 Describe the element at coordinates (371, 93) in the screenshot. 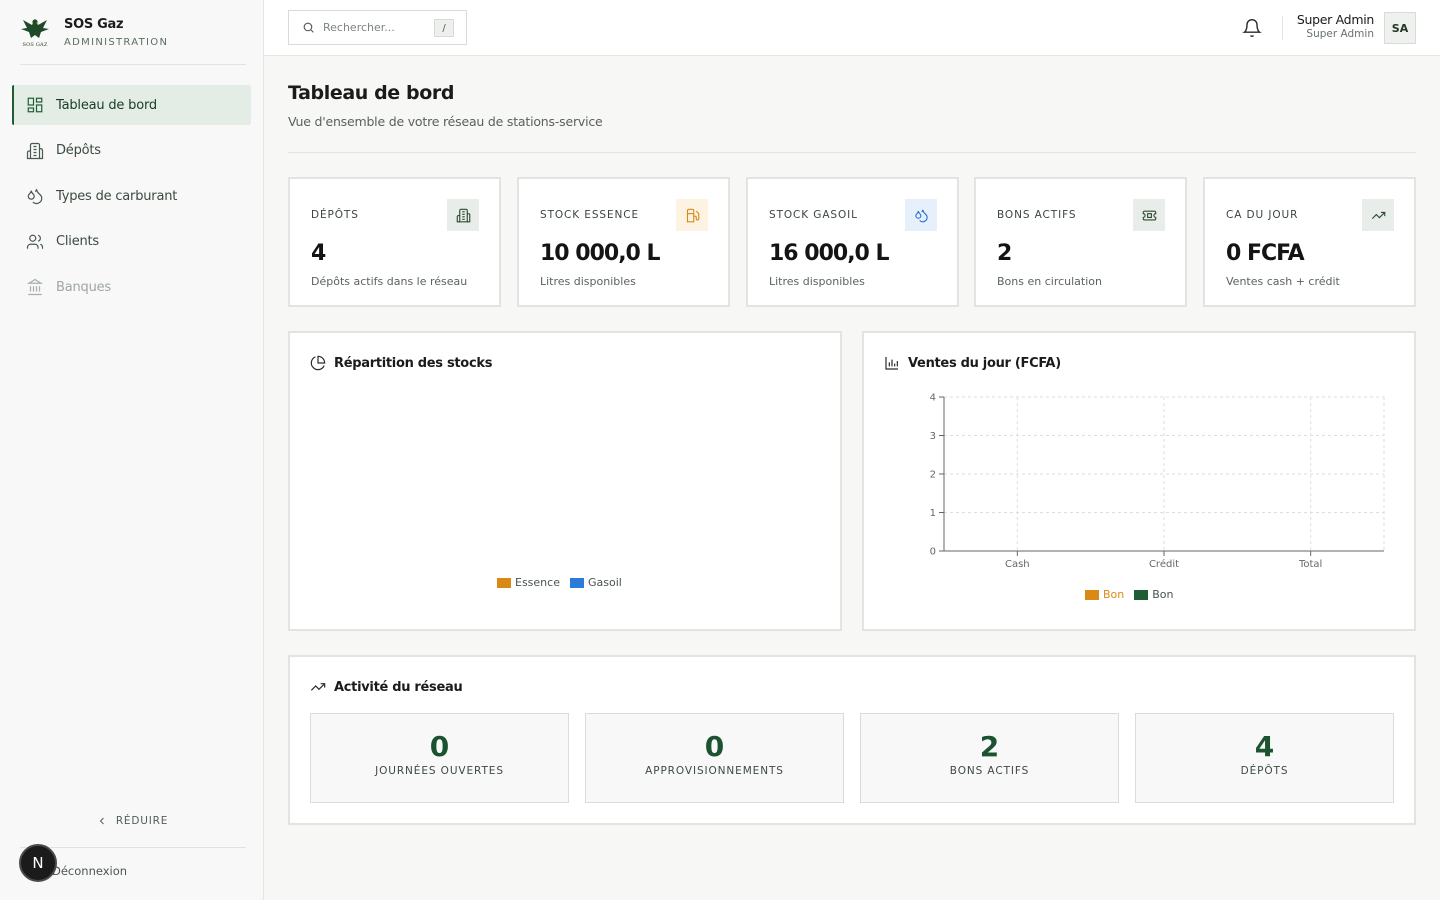

I see `page-title: Tableau de bord` at that location.